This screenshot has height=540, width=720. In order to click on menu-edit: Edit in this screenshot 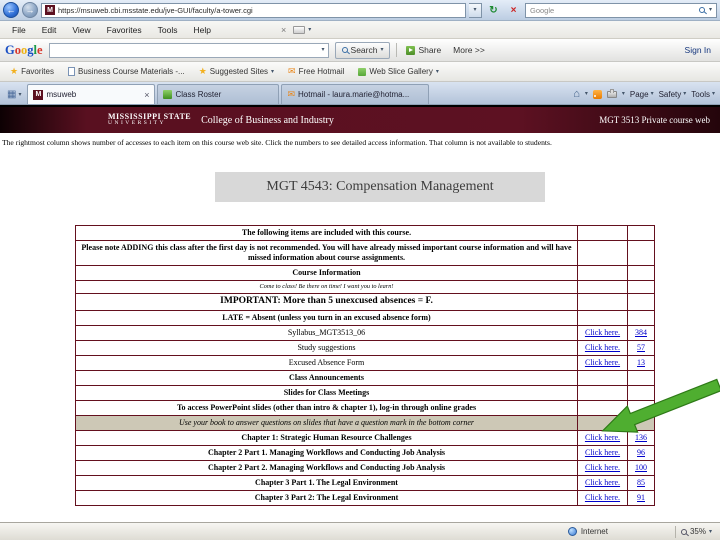, I will do `click(49, 30)`.